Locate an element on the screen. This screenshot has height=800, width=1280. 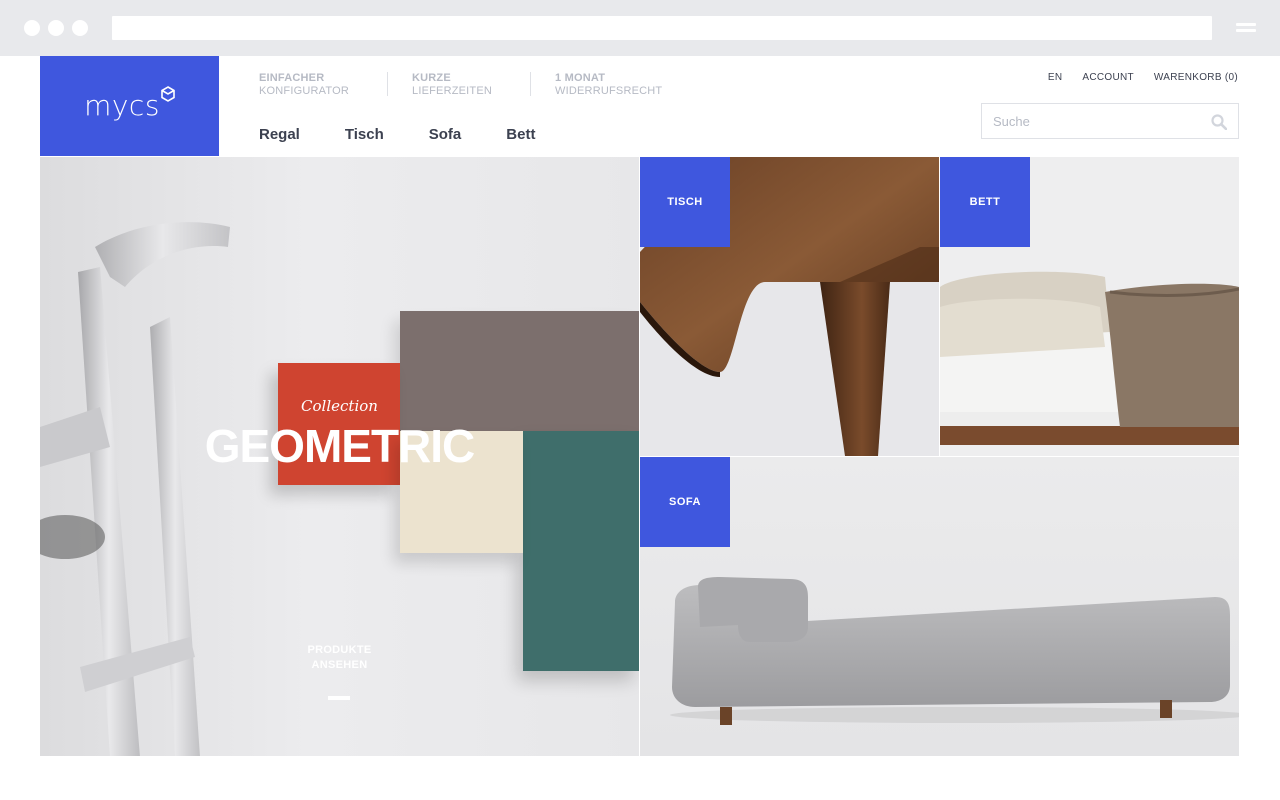
nav-item-sofa: Sofa is located at coordinates (445, 134).